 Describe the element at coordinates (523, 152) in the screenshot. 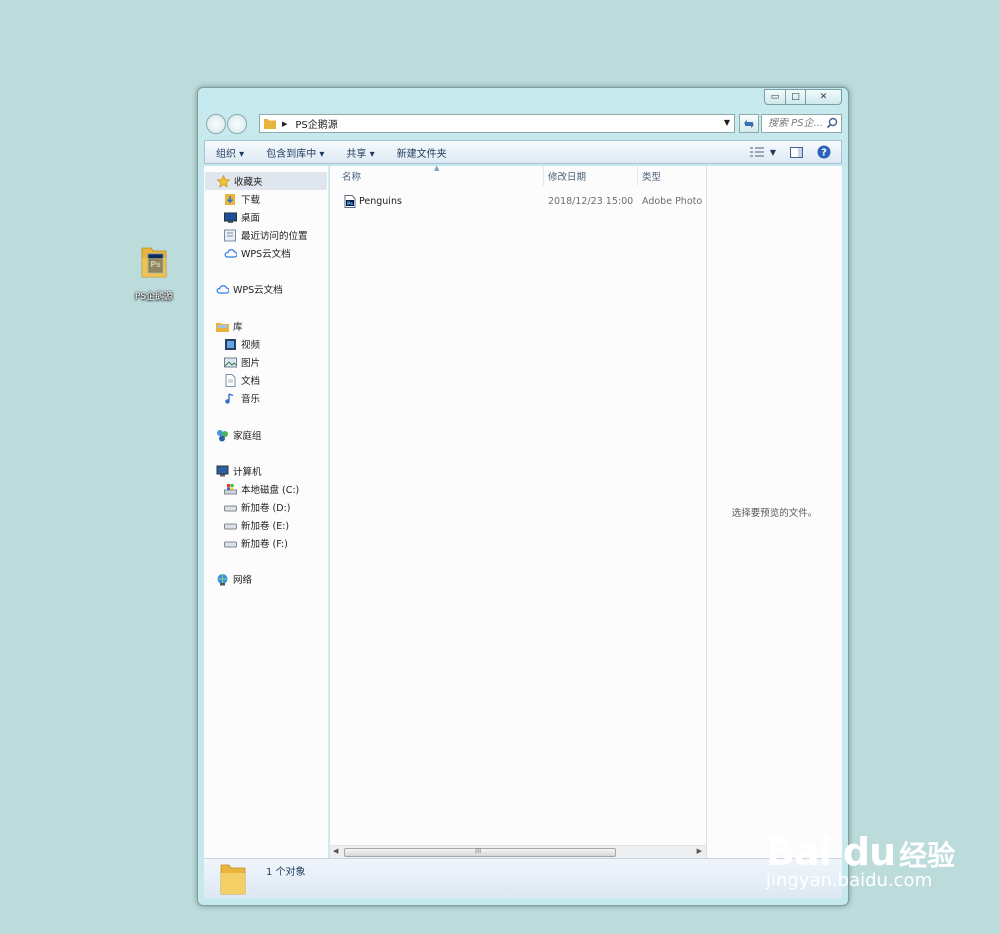

I see `command-bar: 组织 ▾ 包含到库中 ▾ 共享 ▾ 新建文件夹 ▼ ?` at that location.